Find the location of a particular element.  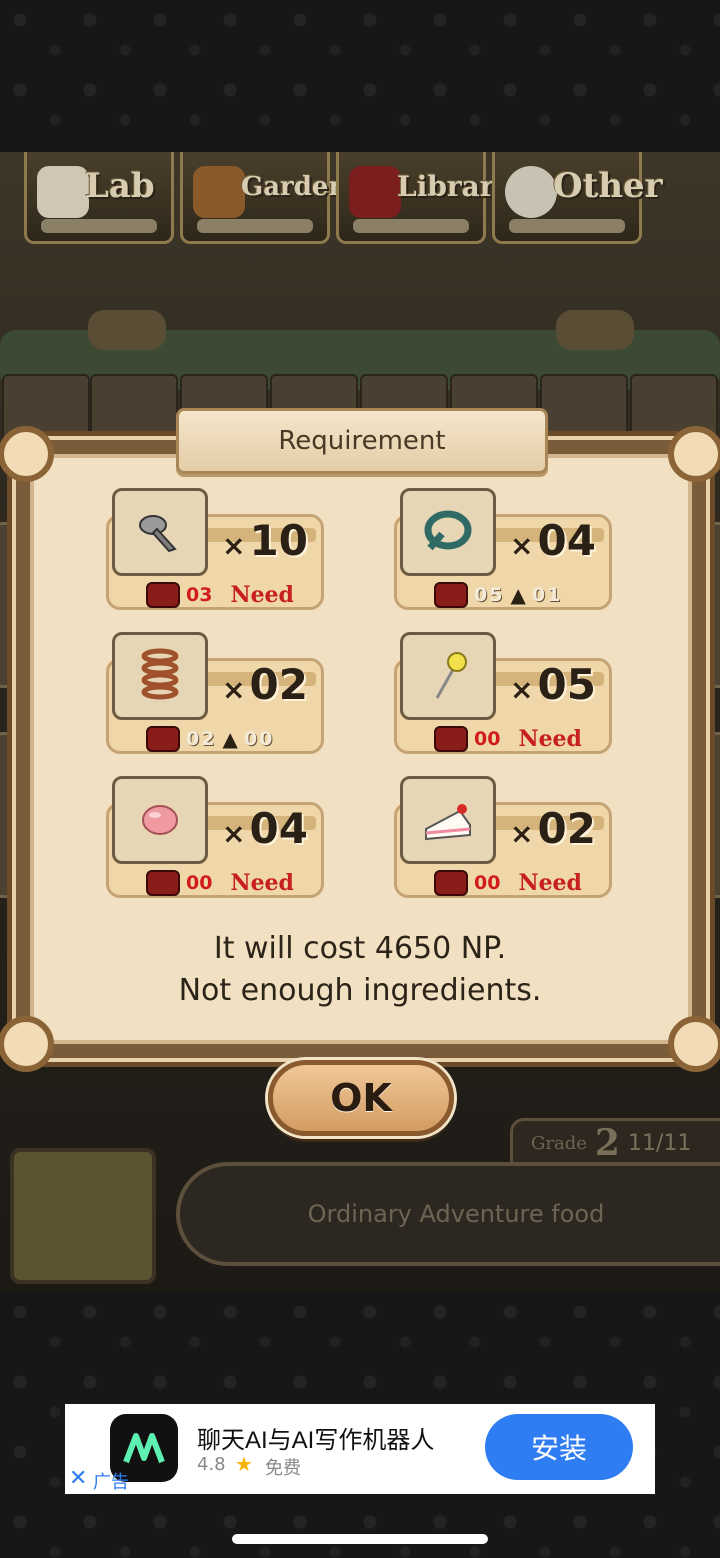

ingredient-stock: 02 ▲ 00 is located at coordinates (210, 739).